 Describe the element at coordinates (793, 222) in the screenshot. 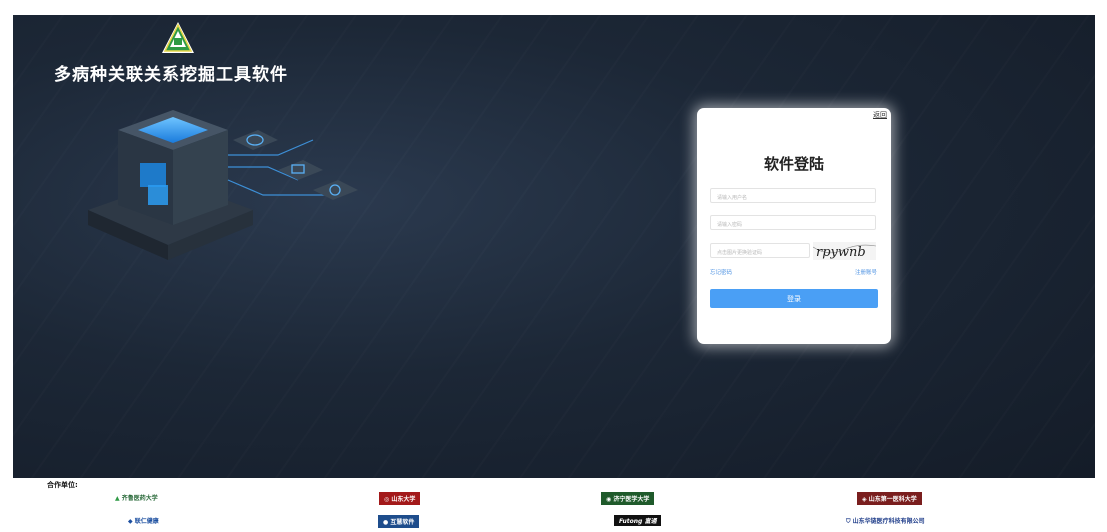

I see `password-input` at that location.